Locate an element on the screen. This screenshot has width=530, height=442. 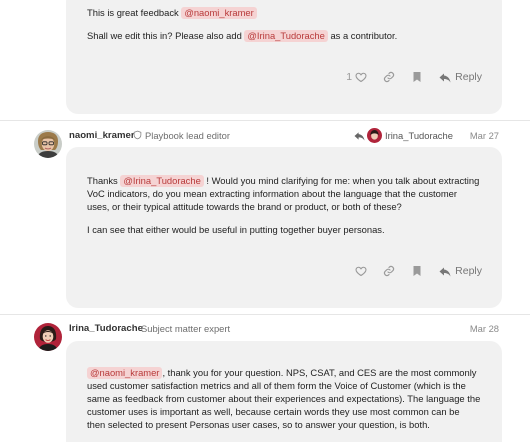
post-3-username: Irina_Tudorache is located at coordinates (106, 328).